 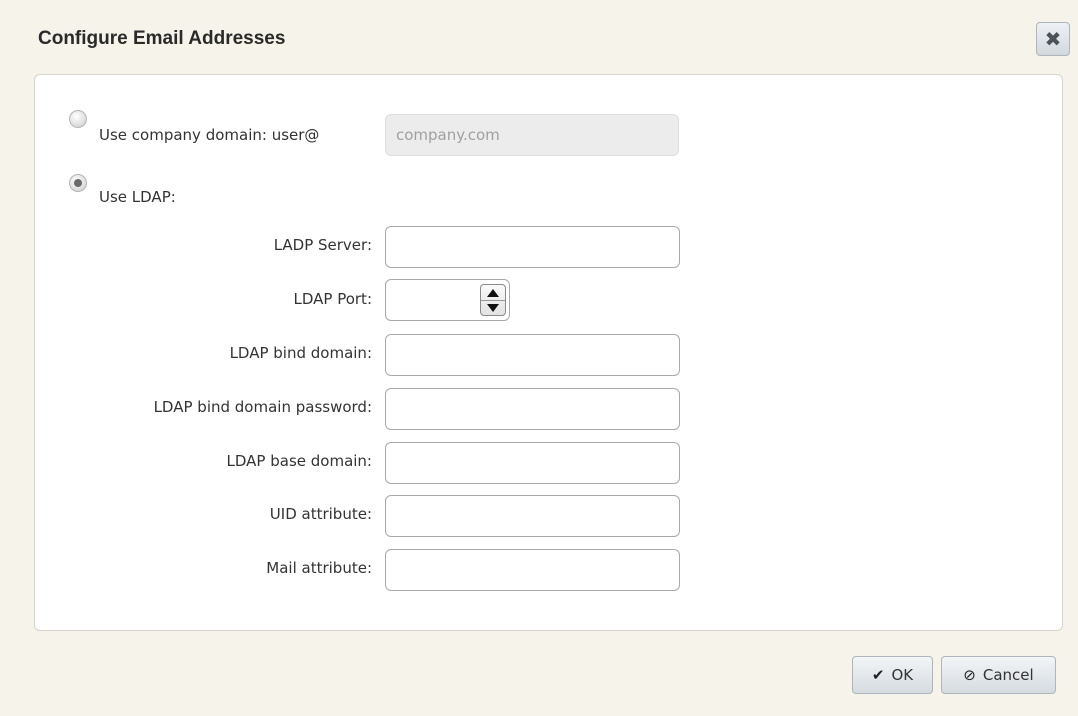 I want to click on uid-attribute-input, so click(x=532, y=516).